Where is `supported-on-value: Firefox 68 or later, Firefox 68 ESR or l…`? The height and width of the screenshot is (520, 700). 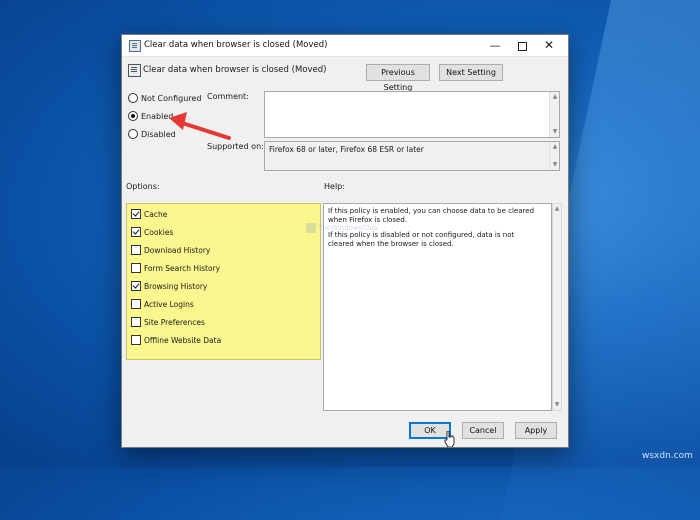
supported-on-value: Firefox 68 or later, Firefox 68 ESR or l… is located at coordinates (346, 149).